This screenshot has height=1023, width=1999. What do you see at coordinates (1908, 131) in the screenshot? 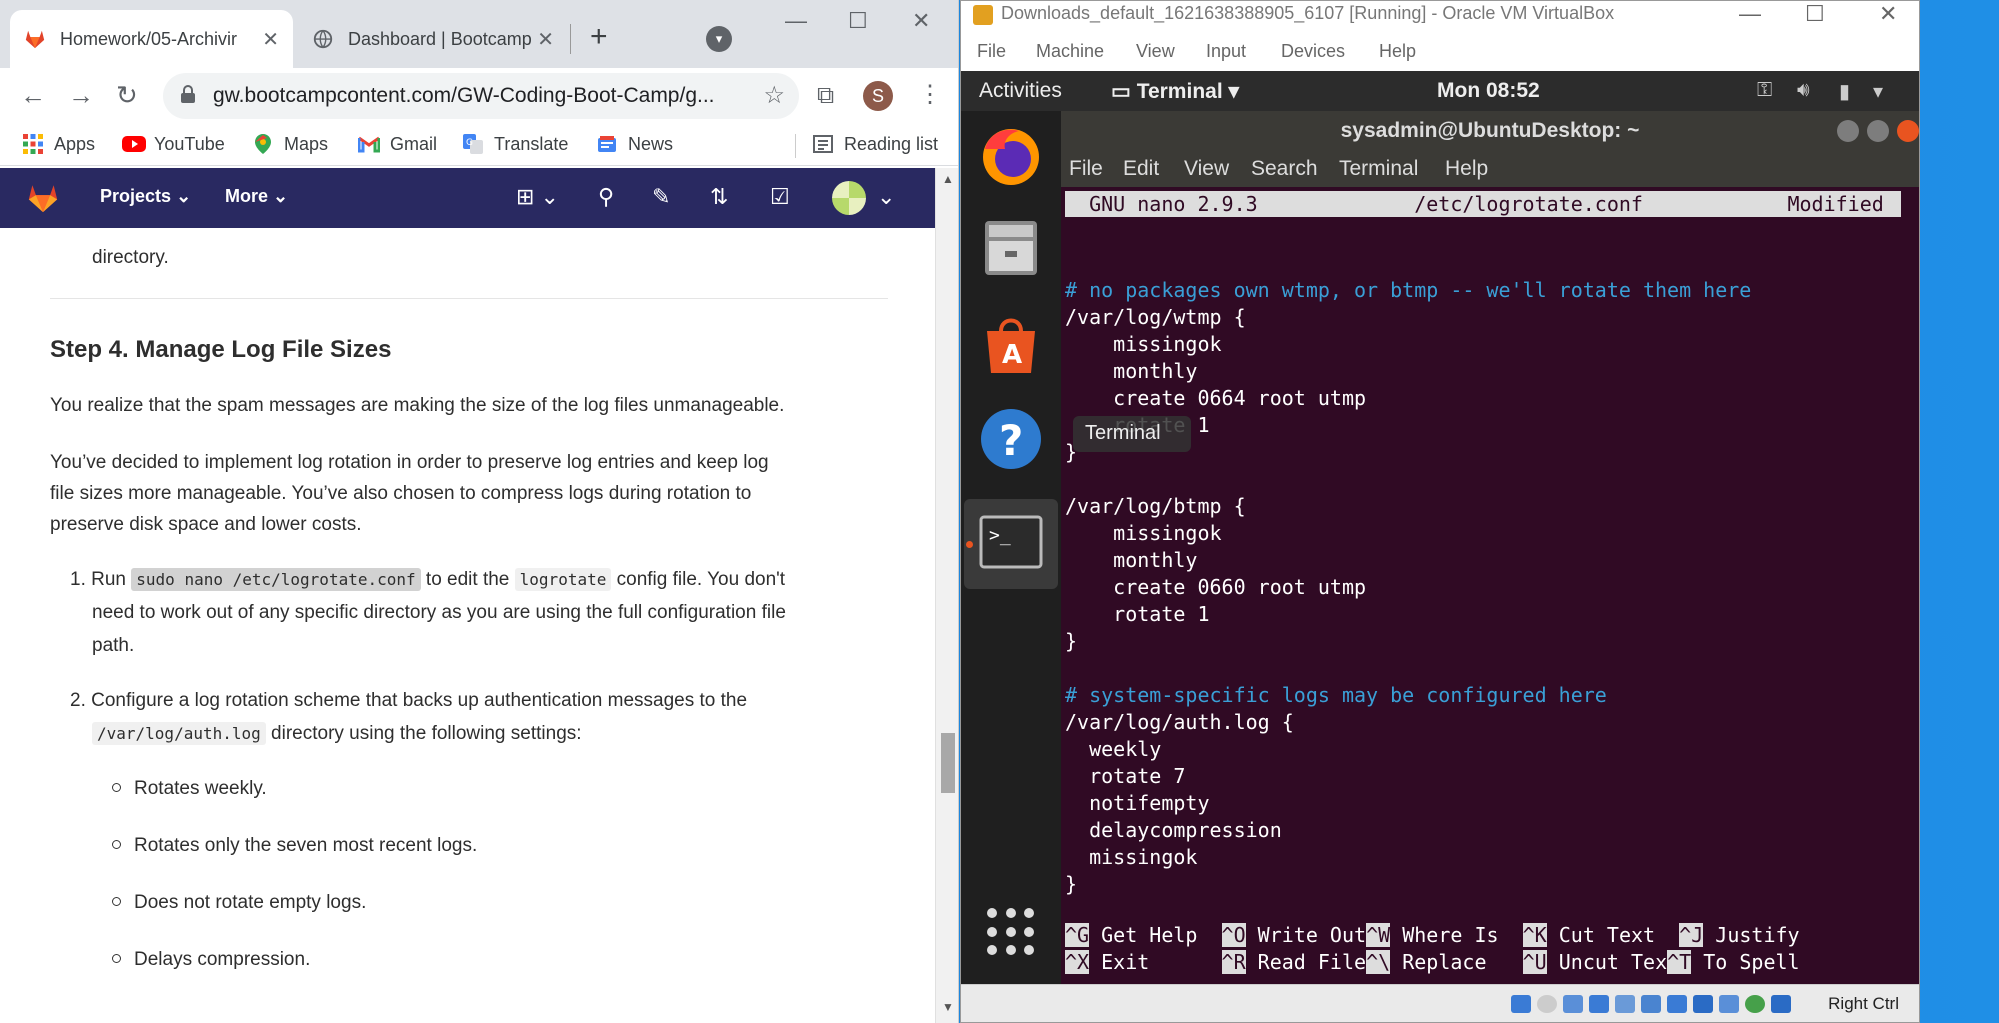
I see `close-window-icon` at bounding box center [1908, 131].